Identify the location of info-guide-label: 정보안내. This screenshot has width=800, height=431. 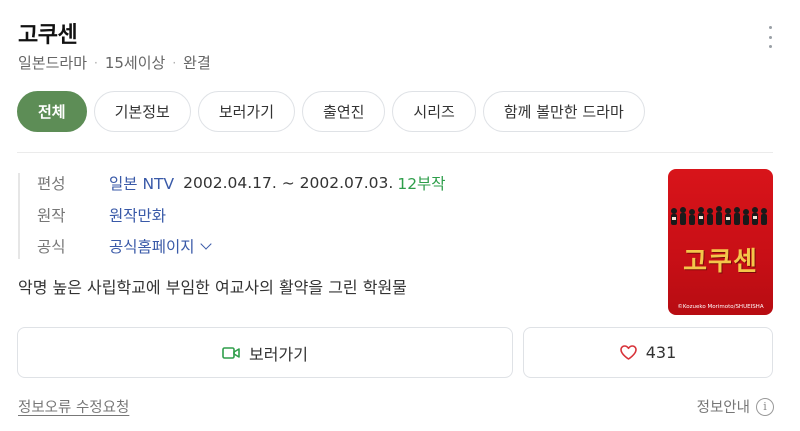
(723, 408).